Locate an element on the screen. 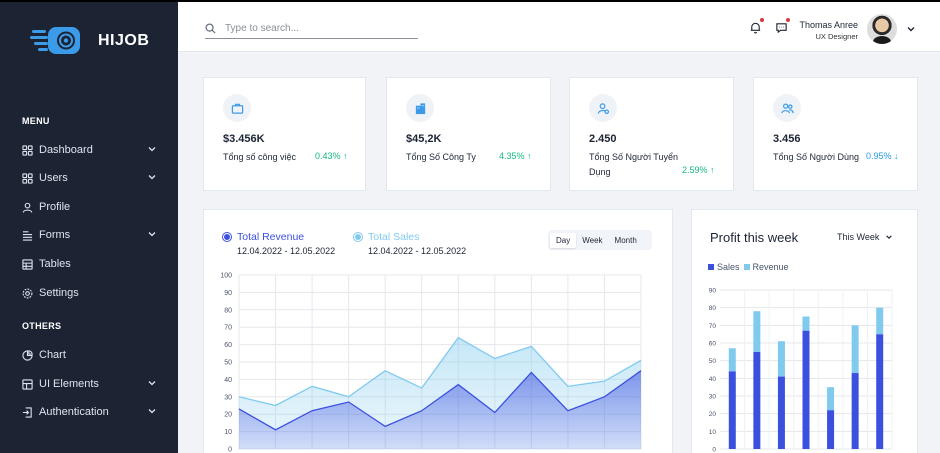 This screenshot has width=940, height=453. period-week-button: Week is located at coordinates (592, 240).